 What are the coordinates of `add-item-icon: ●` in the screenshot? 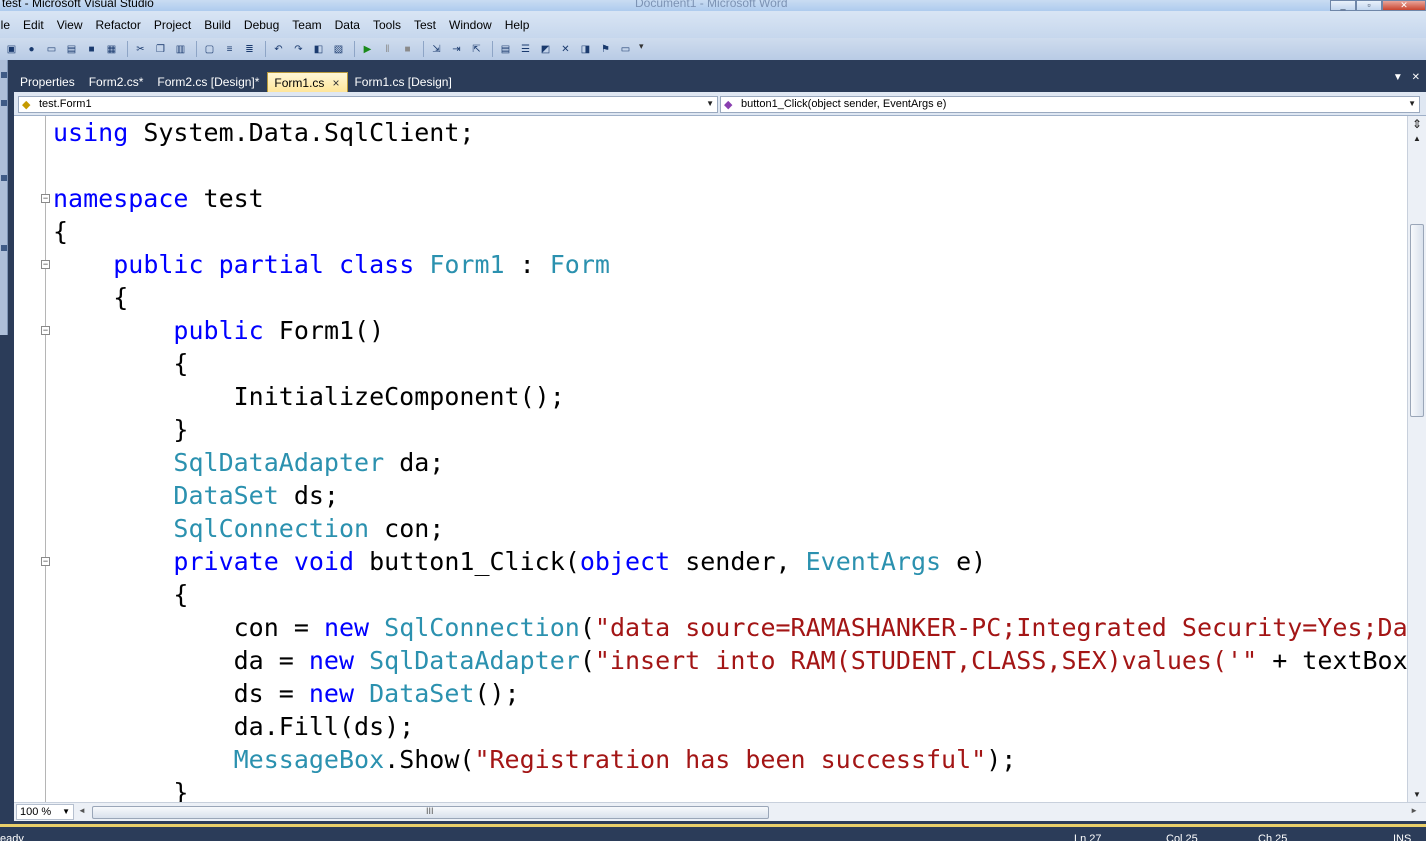 It's located at (31, 49).